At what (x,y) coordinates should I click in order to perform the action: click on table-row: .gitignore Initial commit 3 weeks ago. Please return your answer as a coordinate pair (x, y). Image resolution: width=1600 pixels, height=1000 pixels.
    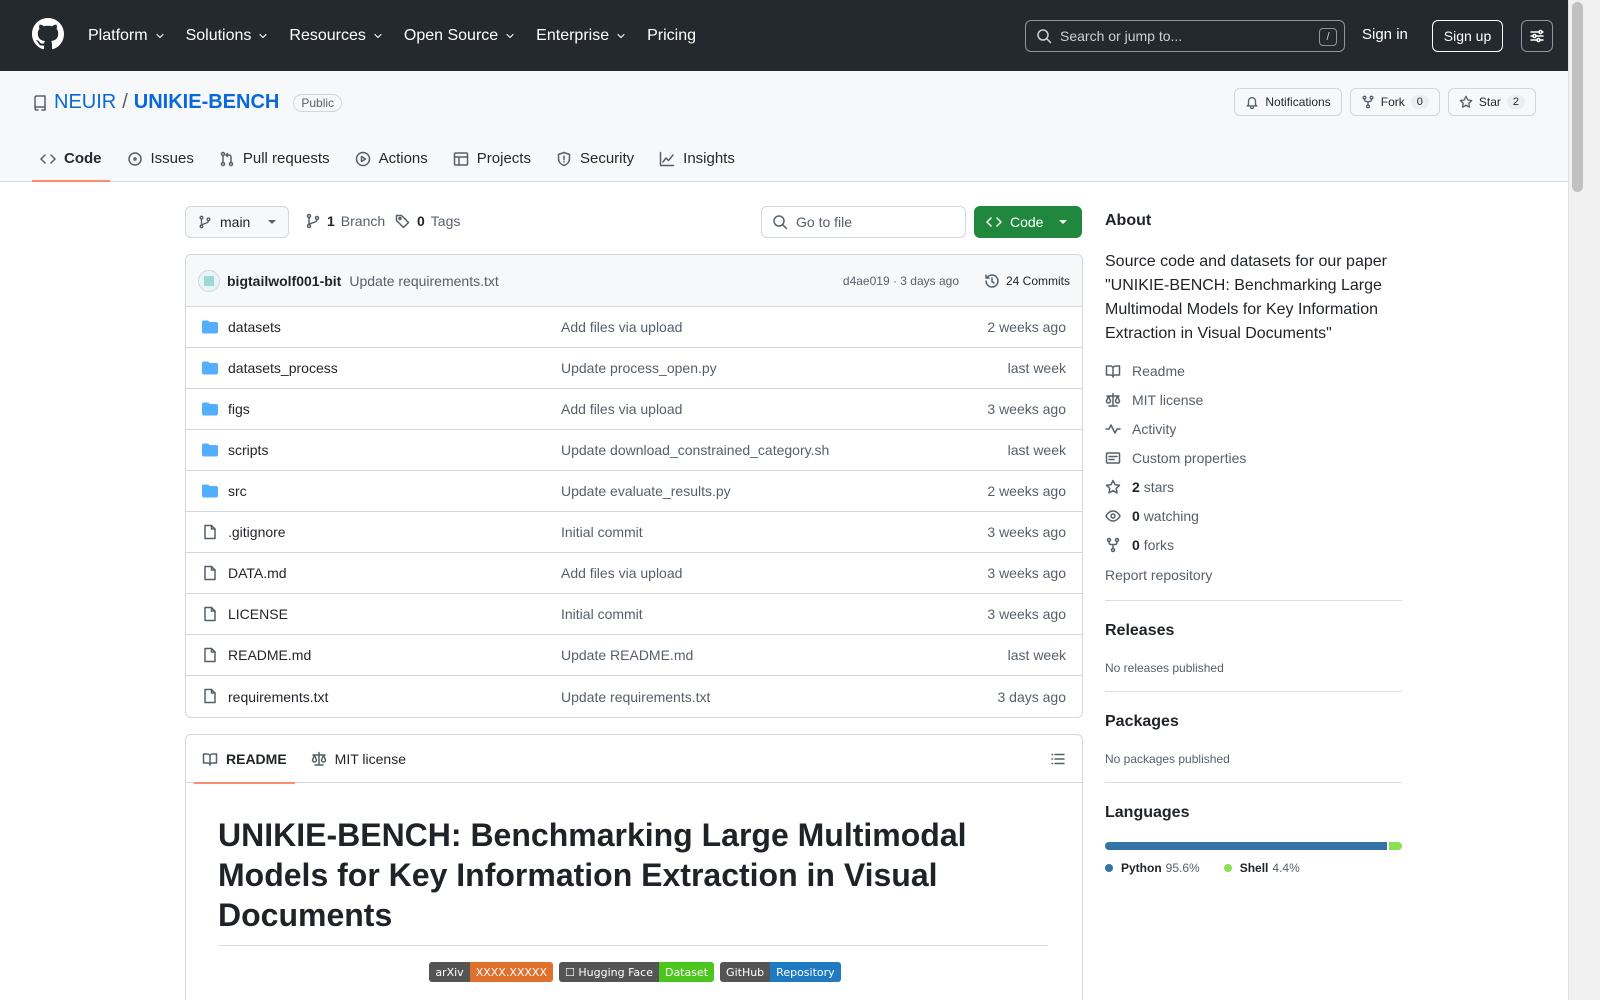
    Looking at the image, I should click on (634, 532).